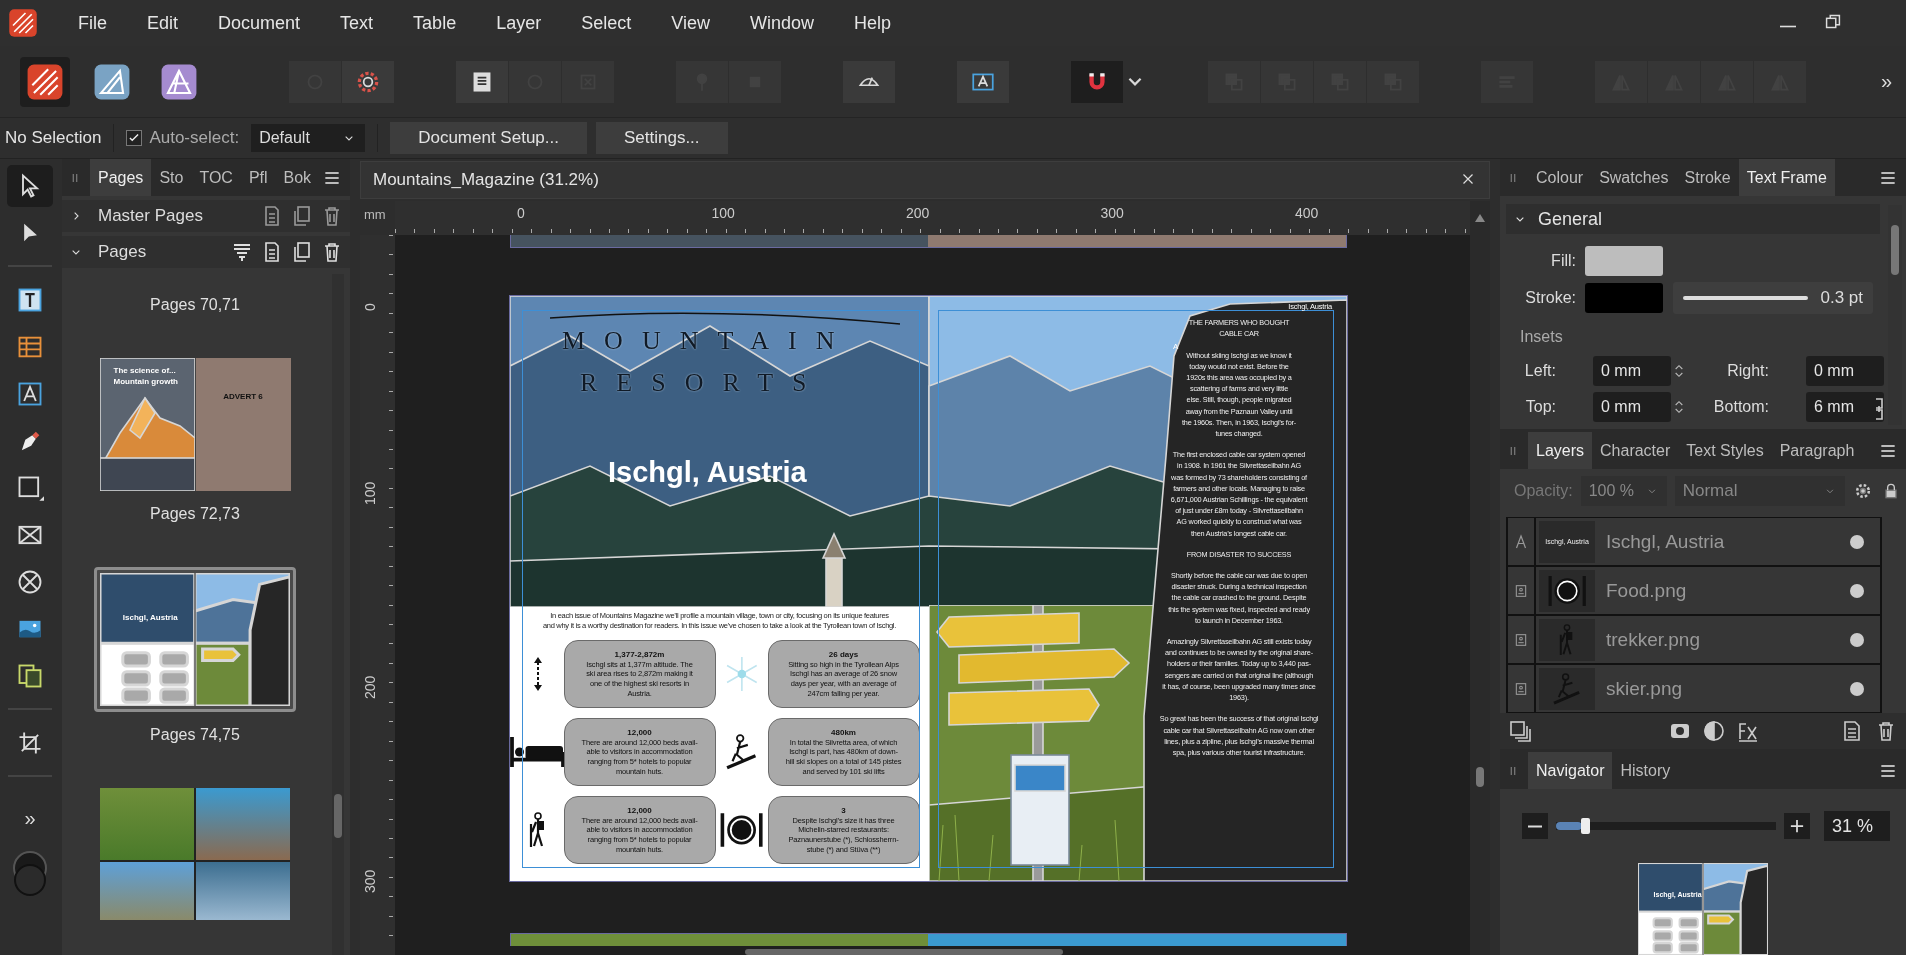 This screenshot has height=955, width=1906. I want to click on section-label: Pages, so click(122, 252).